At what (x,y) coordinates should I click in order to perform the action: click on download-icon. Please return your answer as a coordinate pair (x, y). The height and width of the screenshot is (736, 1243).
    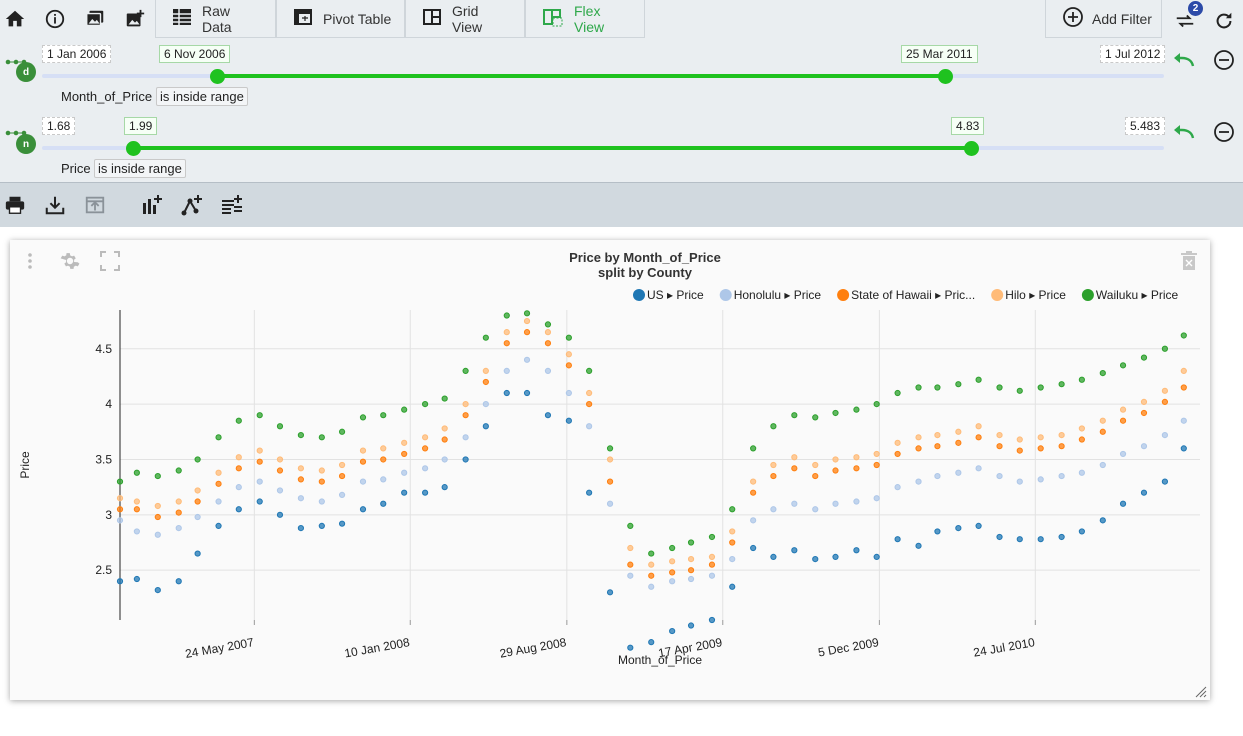
    Looking at the image, I should click on (55, 205).